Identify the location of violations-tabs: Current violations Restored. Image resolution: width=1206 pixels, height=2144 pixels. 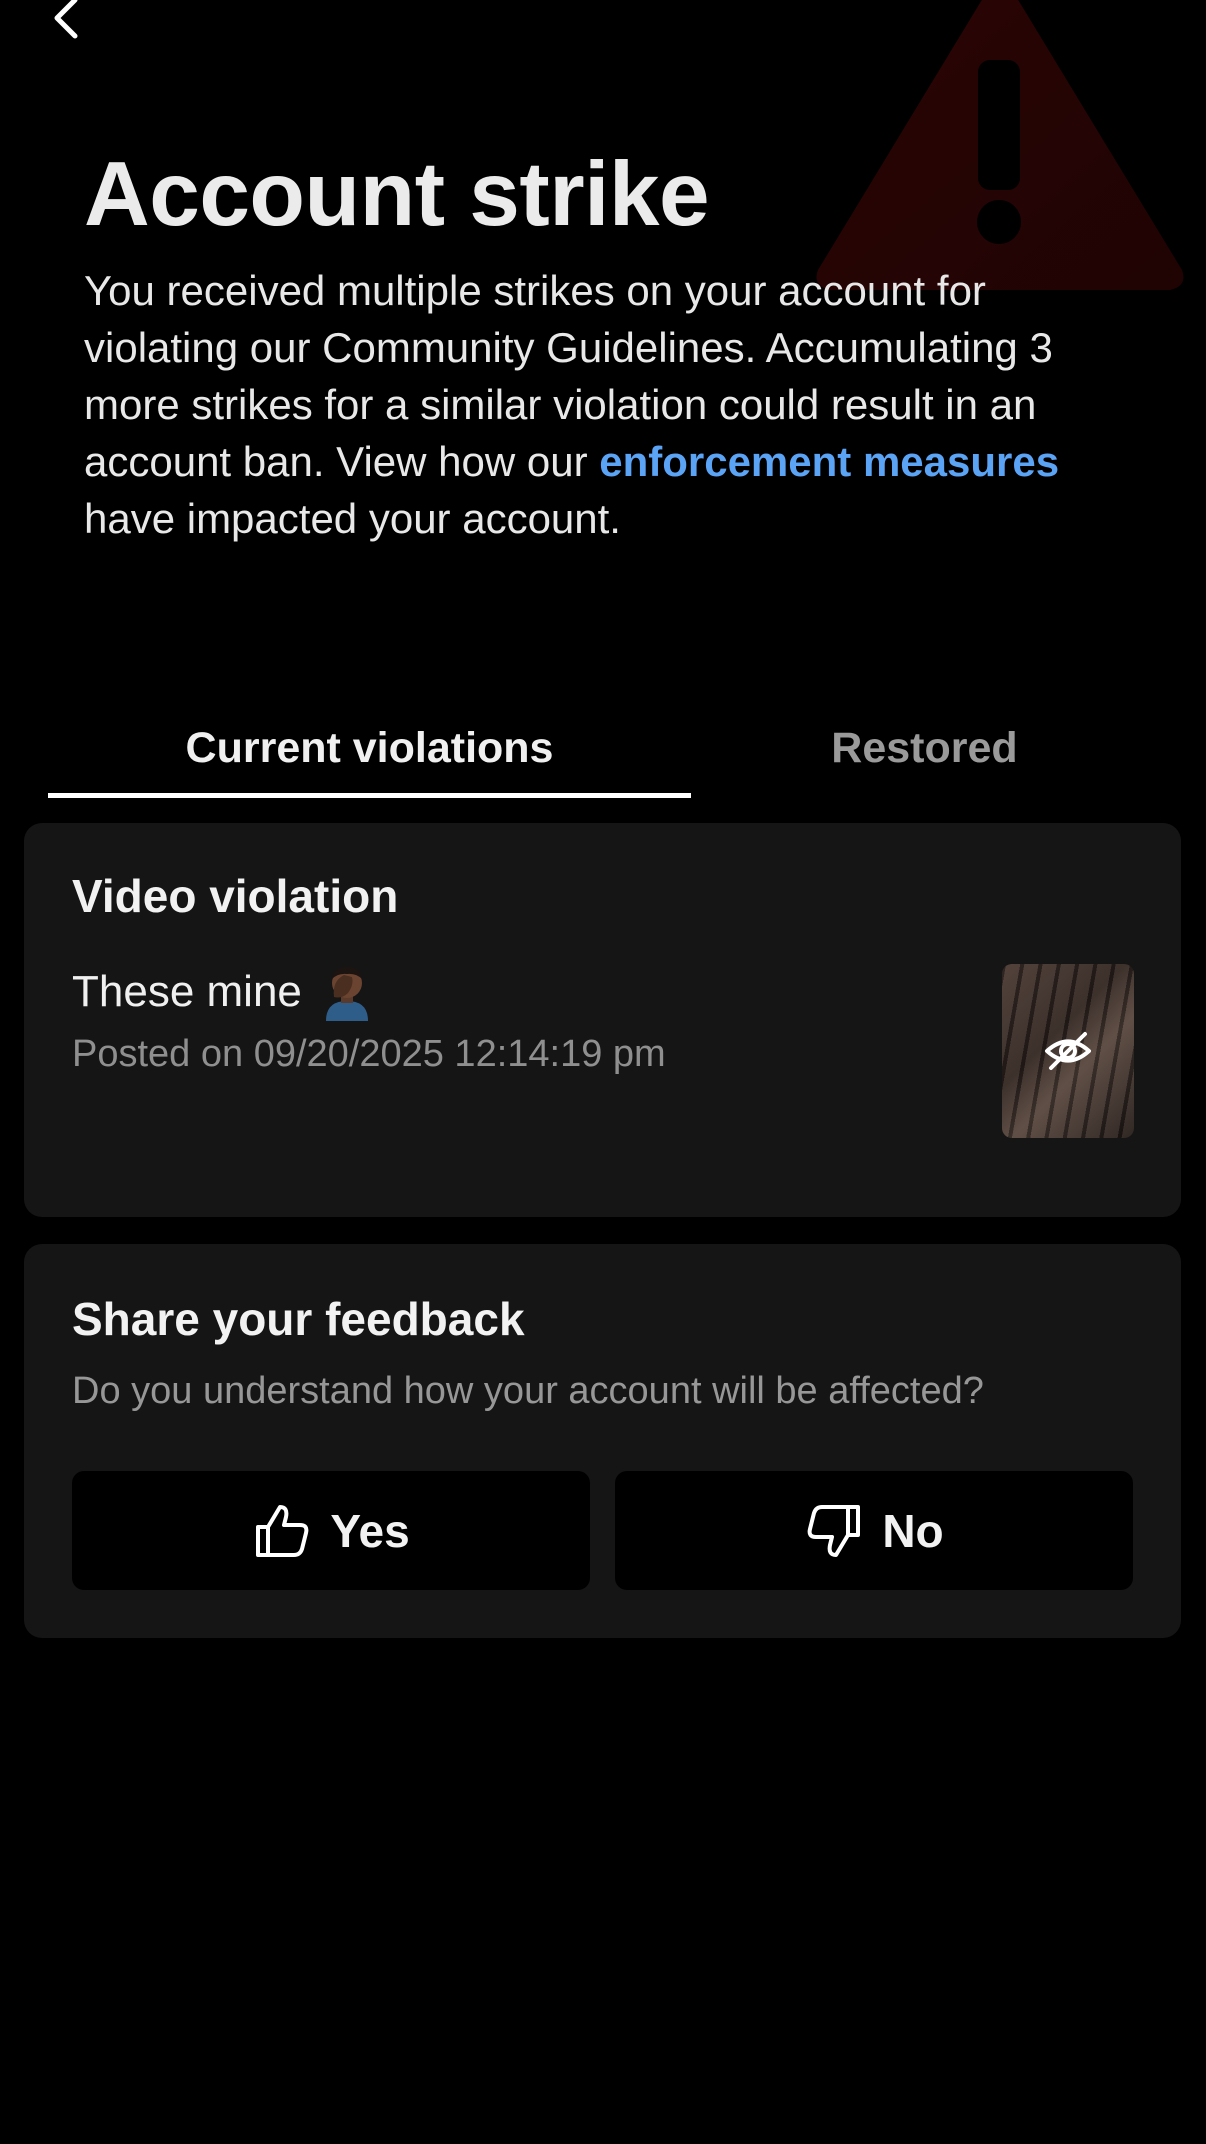
(603, 761).